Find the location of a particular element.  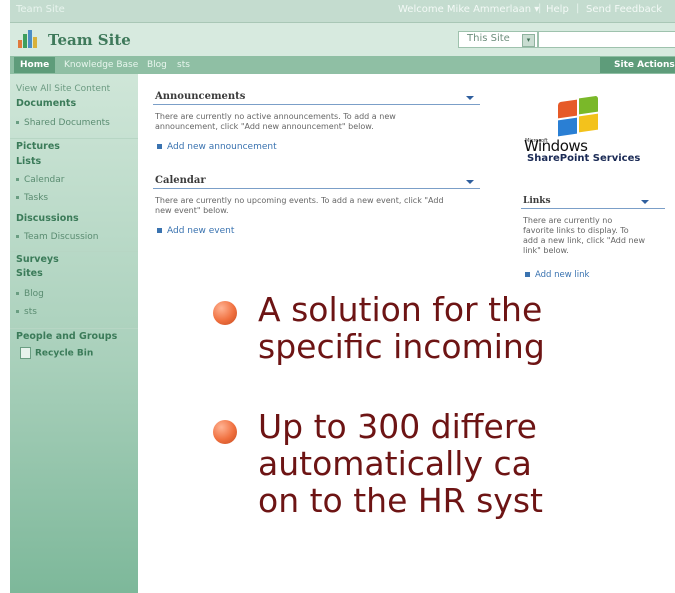

search-scope-select: This Site ▾ is located at coordinates (498, 39).